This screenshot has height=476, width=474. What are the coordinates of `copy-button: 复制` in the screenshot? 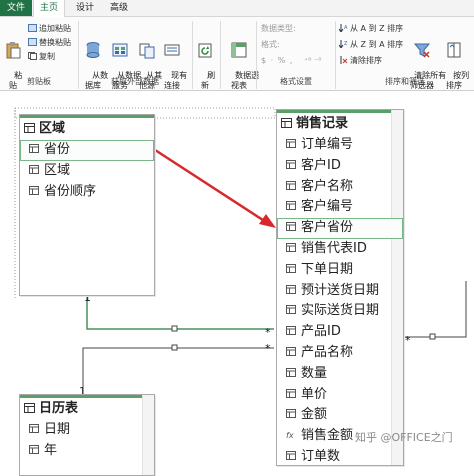 It's located at (41, 56).